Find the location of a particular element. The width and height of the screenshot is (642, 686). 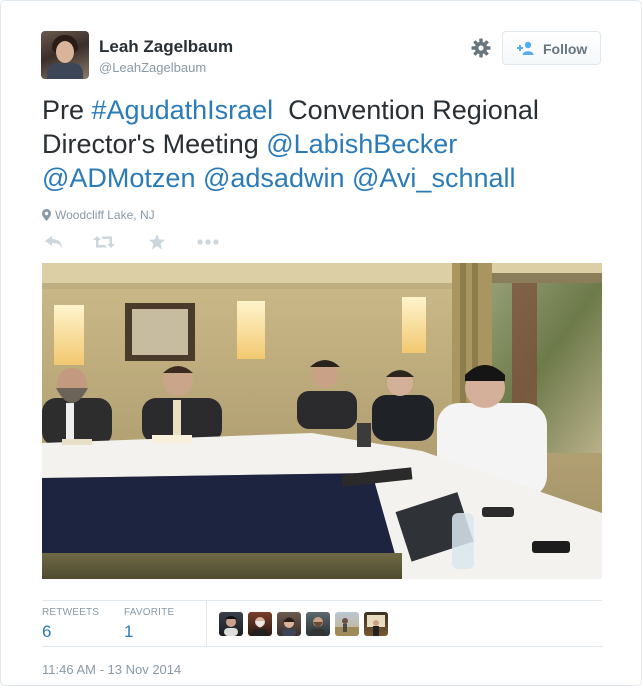

location-pin-icon is located at coordinates (46, 215).